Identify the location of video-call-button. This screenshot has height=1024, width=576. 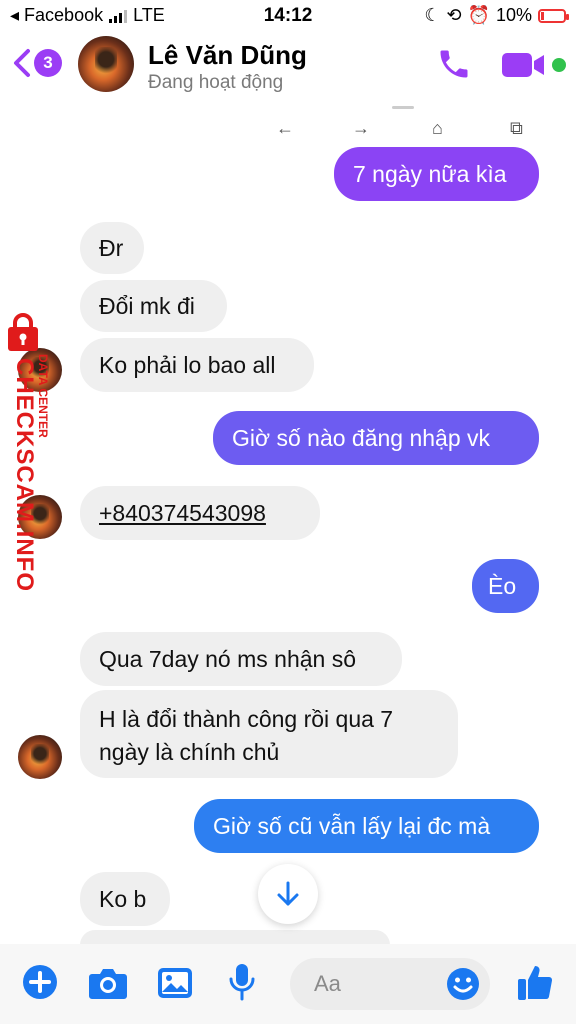
(523, 67).